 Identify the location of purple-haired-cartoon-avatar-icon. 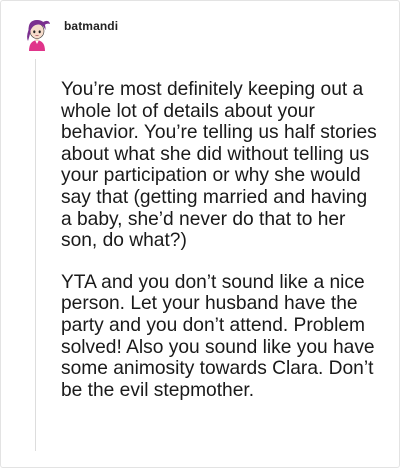
(37, 33).